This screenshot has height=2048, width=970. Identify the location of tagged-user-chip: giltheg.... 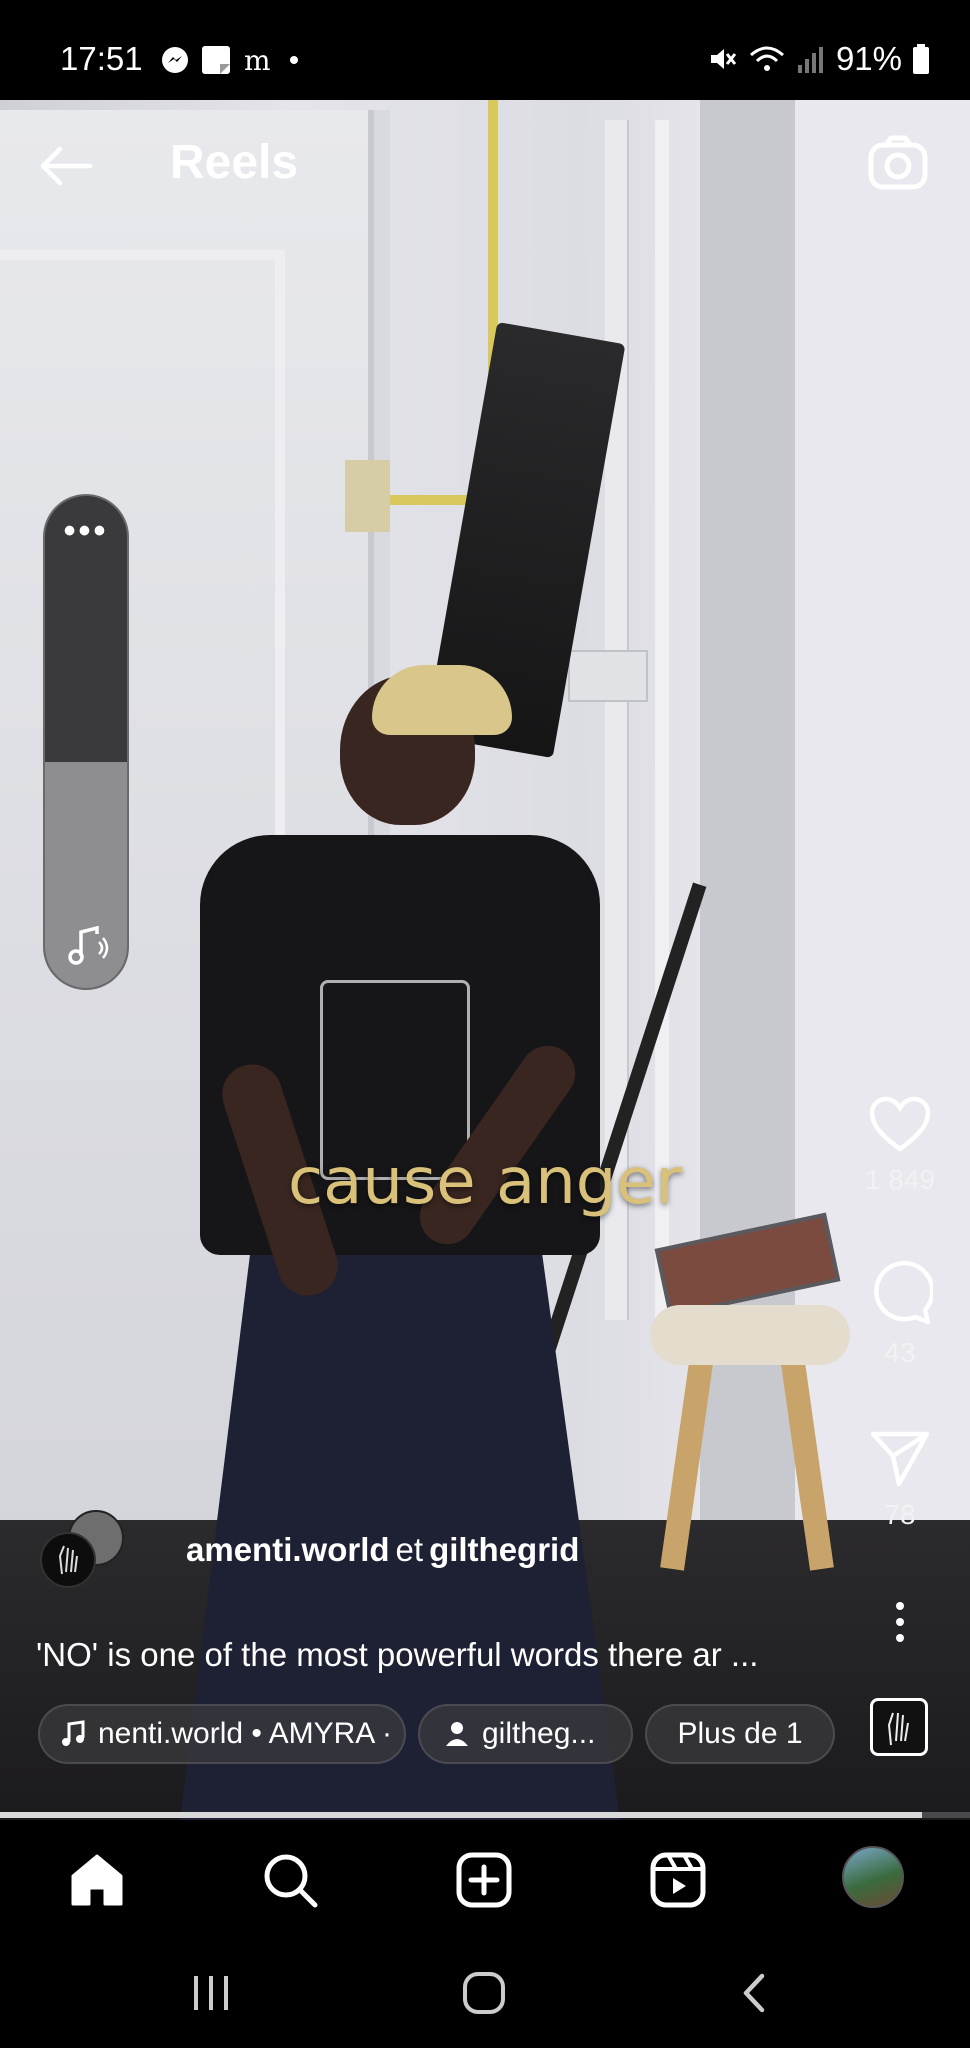
(525, 1734).